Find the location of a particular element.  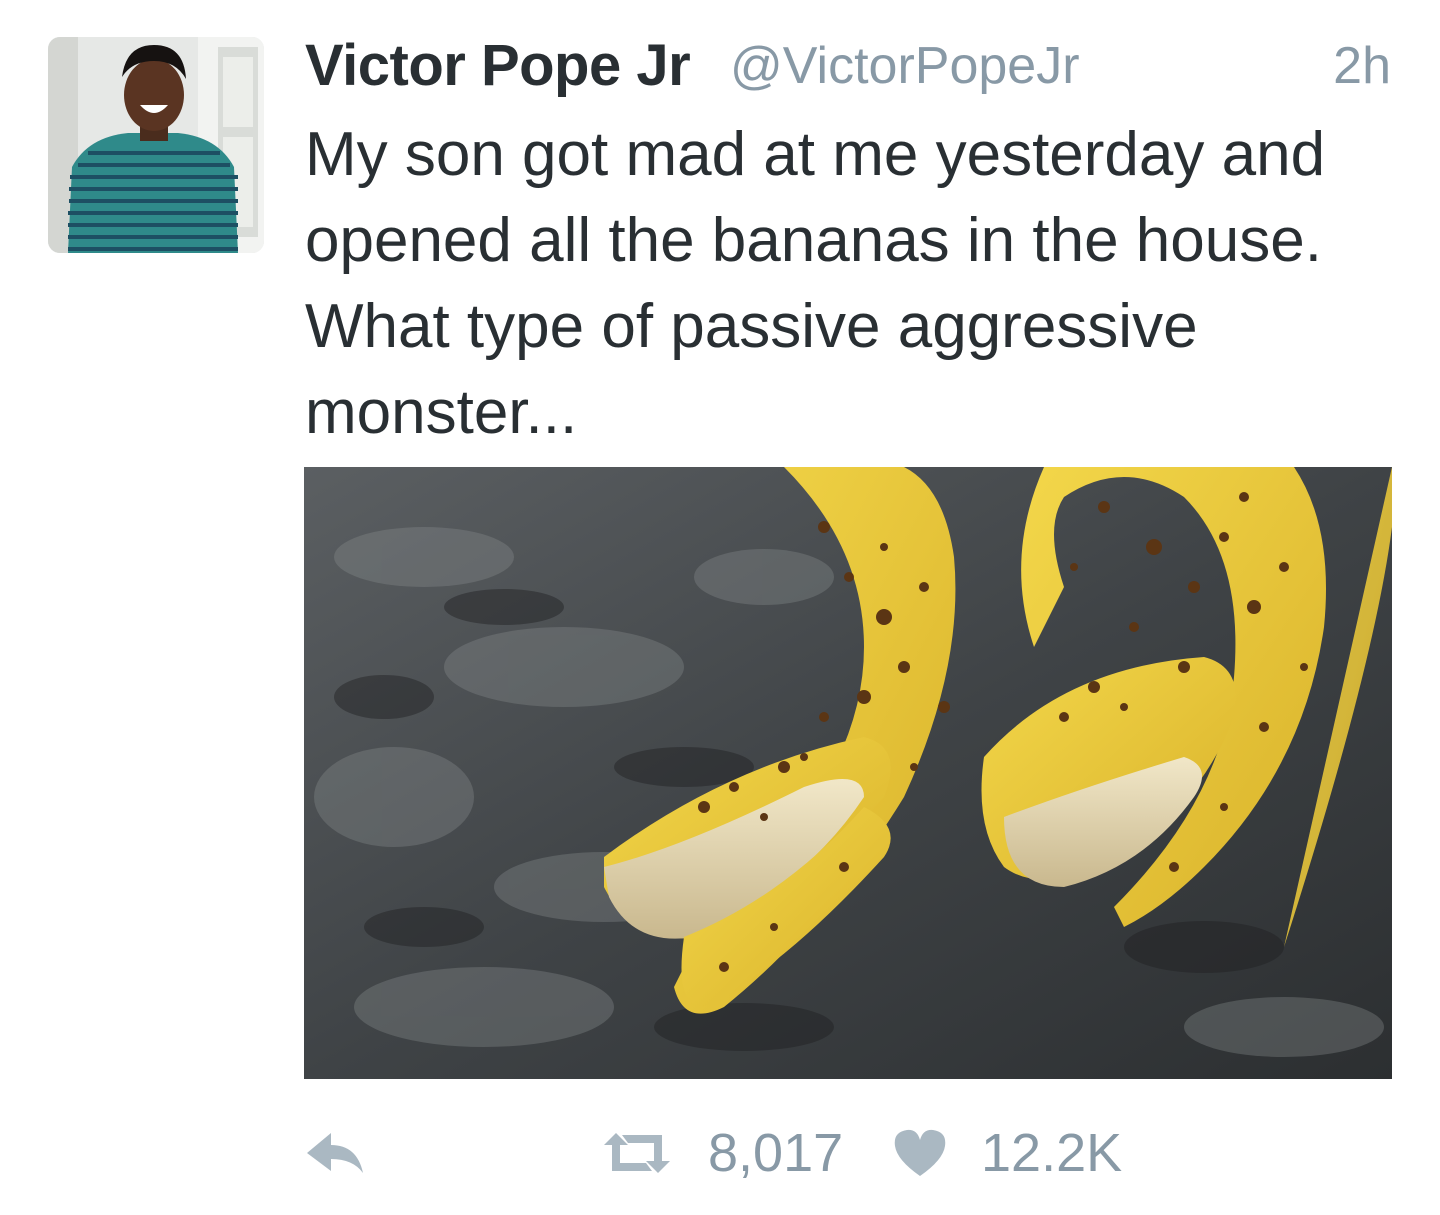

timestamp: 2h is located at coordinates (1362, 66).